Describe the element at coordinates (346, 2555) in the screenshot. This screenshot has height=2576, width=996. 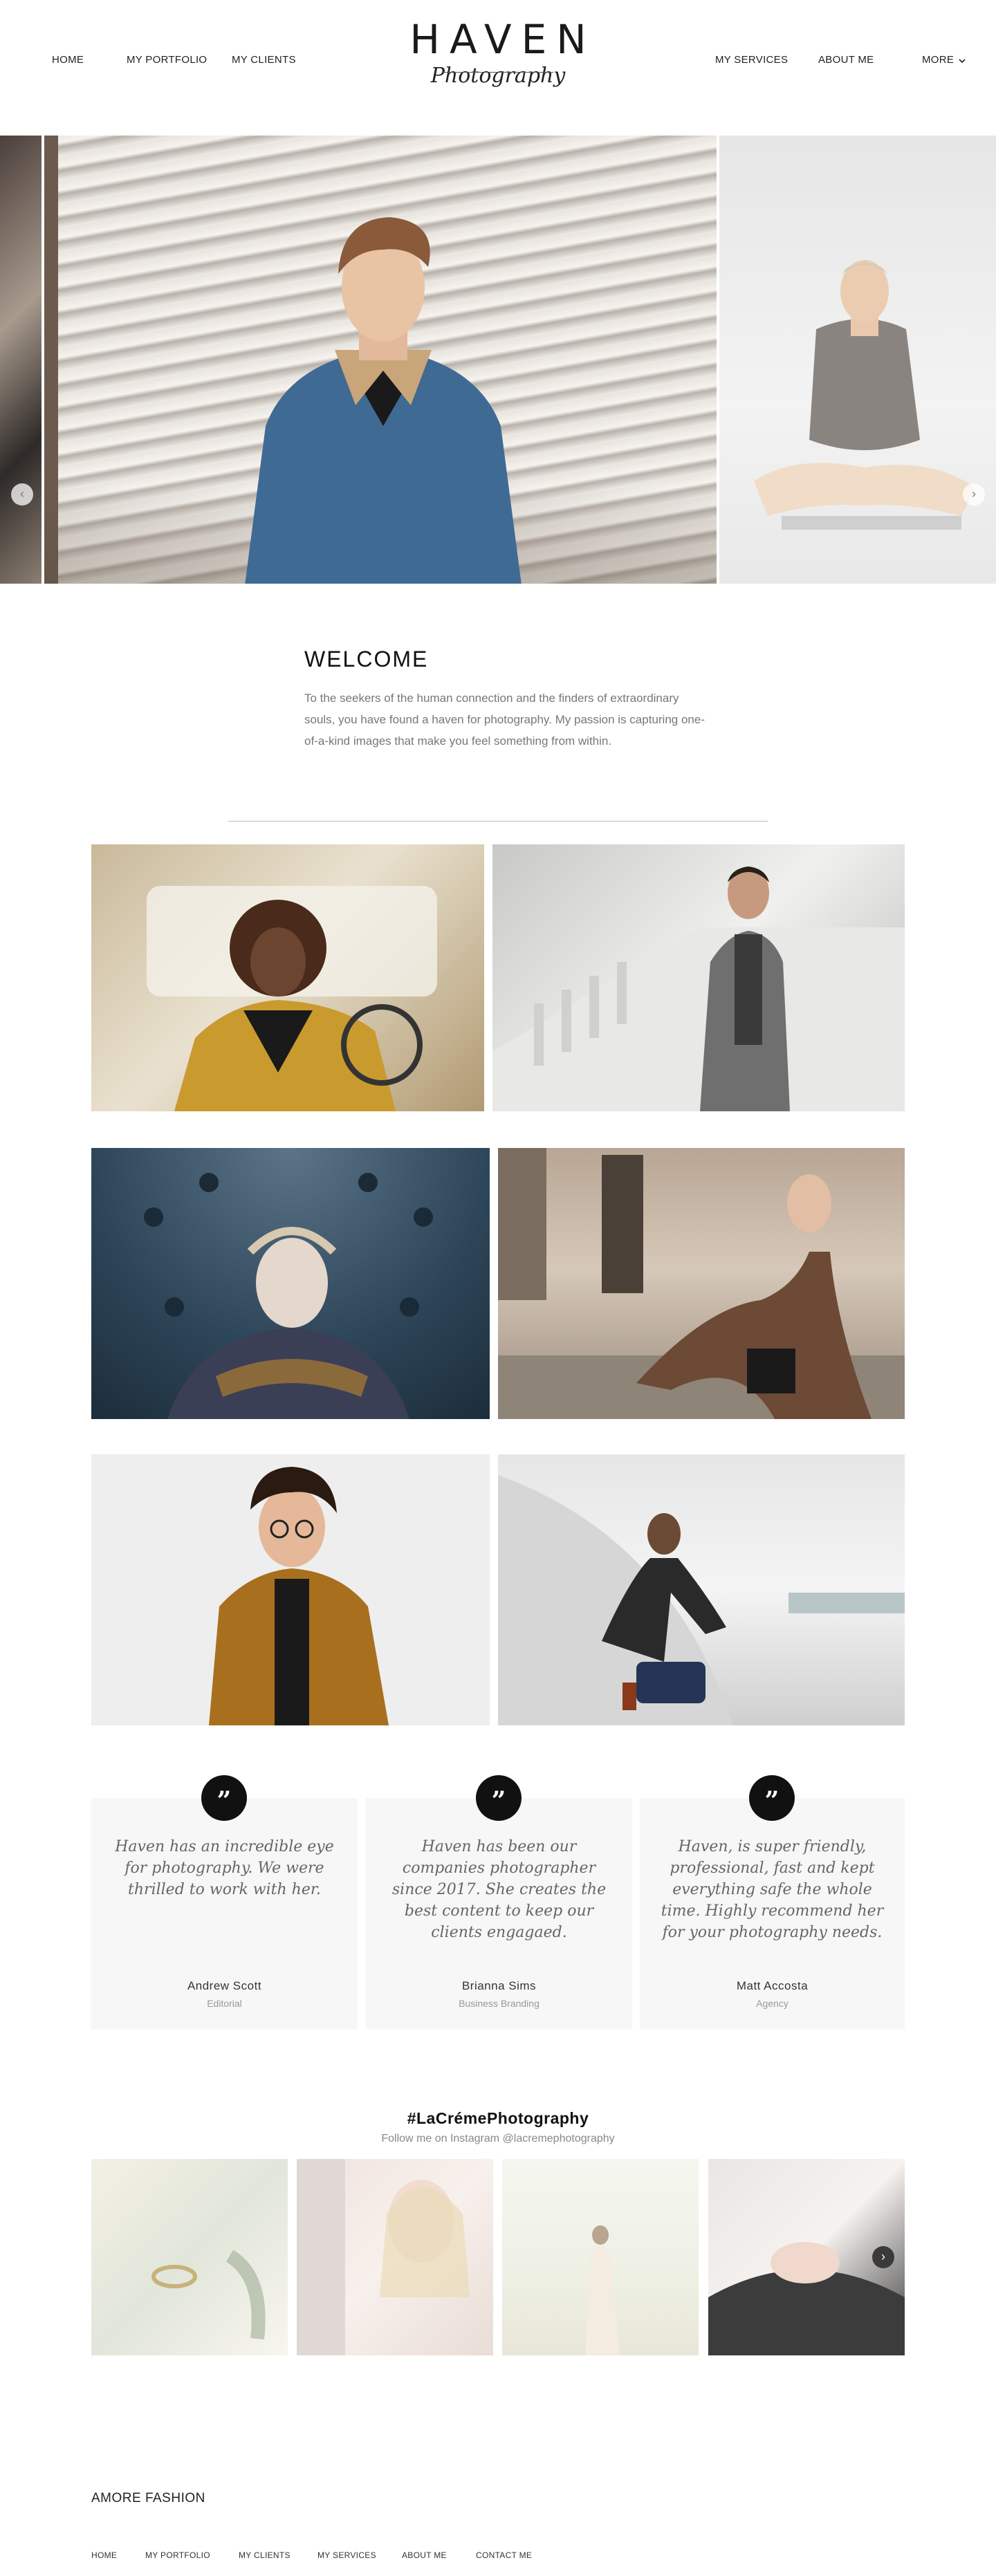
I see `footer-link-my-services: MY SERVICES` at that location.